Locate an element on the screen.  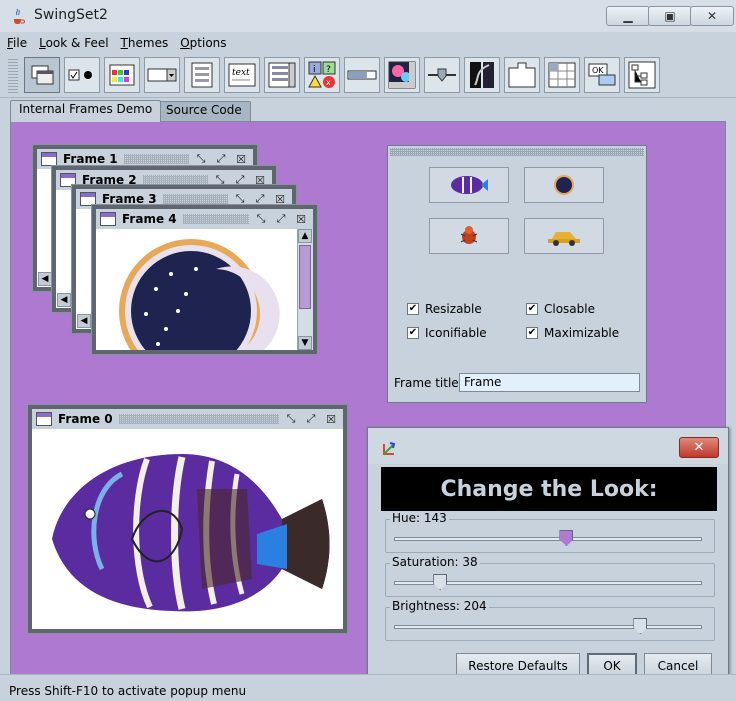
frame-title: Frame 0 is located at coordinates (85, 419).